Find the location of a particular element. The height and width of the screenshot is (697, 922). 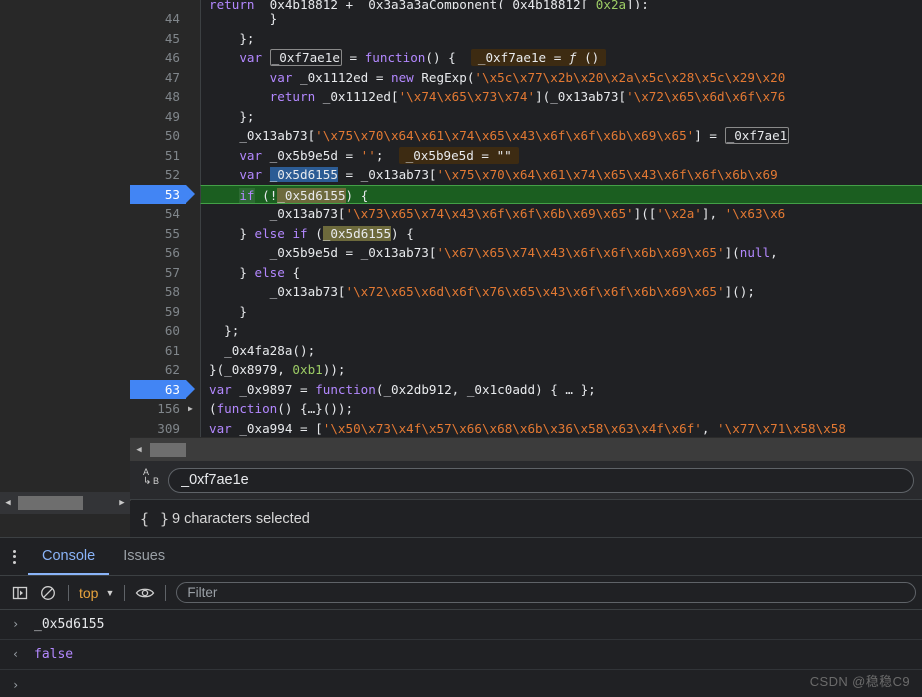

code-line-57: 57 } else { is located at coordinates (526, 272).